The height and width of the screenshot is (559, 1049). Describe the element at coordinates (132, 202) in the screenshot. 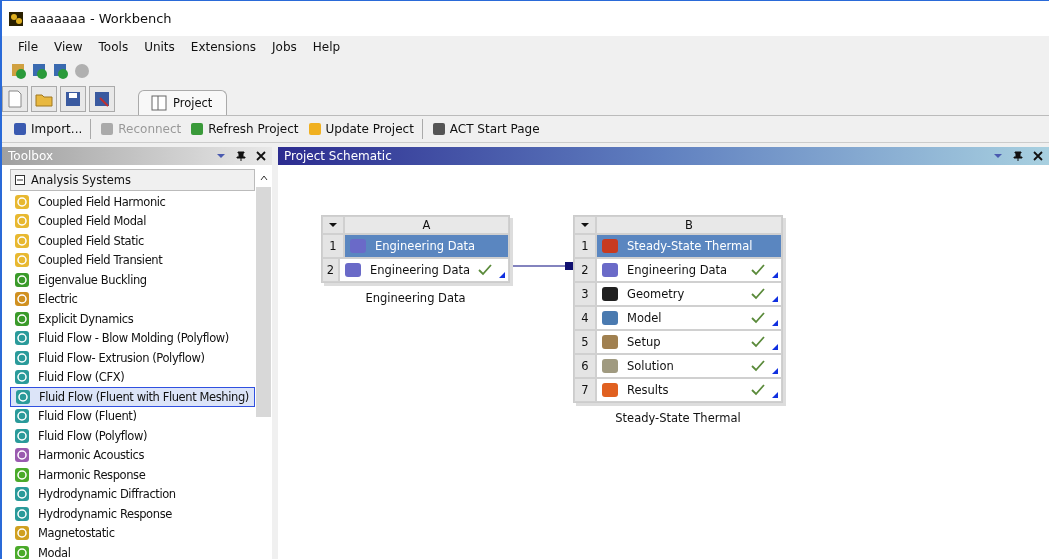

I see `toolbox-item: Coupled Field Harmonic` at that location.